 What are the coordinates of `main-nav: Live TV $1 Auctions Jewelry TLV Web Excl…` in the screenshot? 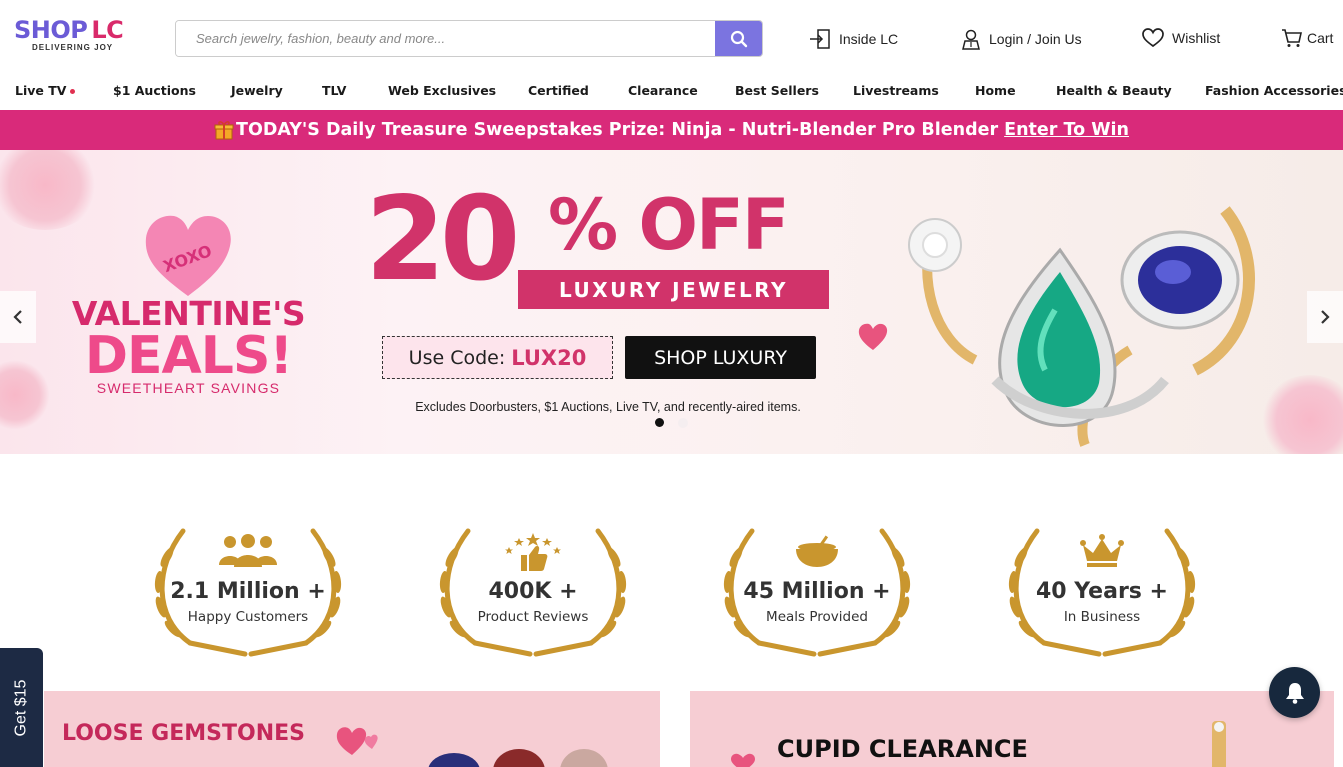 It's located at (671, 94).